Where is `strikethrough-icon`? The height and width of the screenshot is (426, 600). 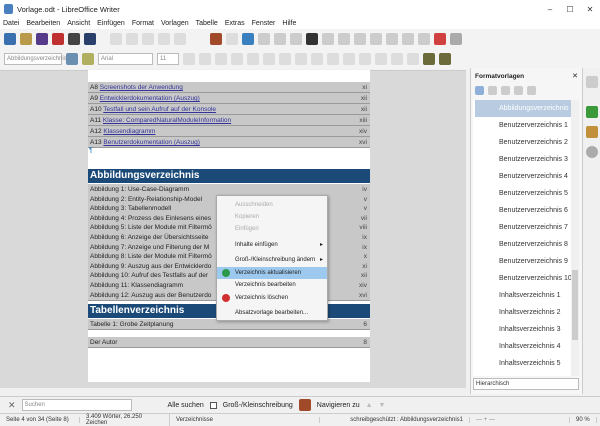 strikethrough-icon is located at coordinates (237, 59).